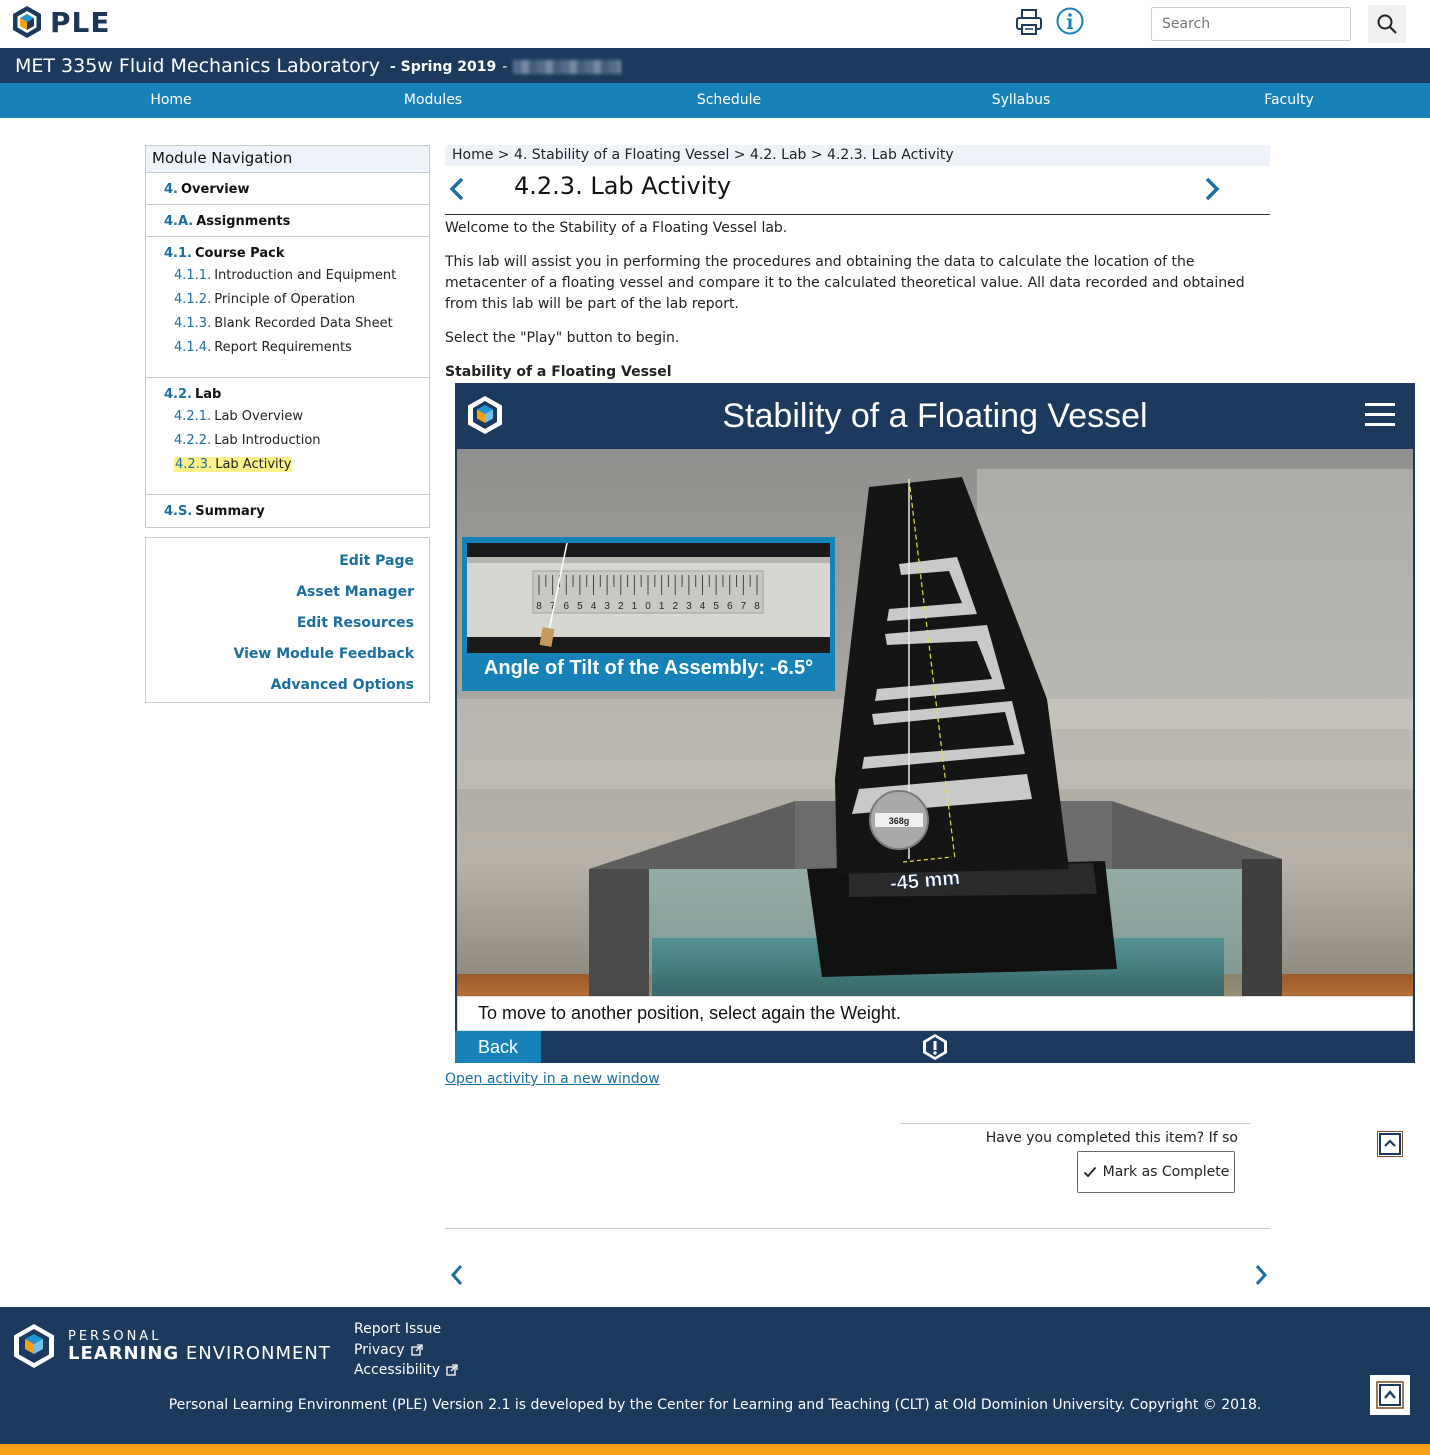 Image resolution: width=1430 pixels, height=1455 pixels. What do you see at coordinates (1289, 100) in the screenshot?
I see `nav-faculty: Faculty` at bounding box center [1289, 100].